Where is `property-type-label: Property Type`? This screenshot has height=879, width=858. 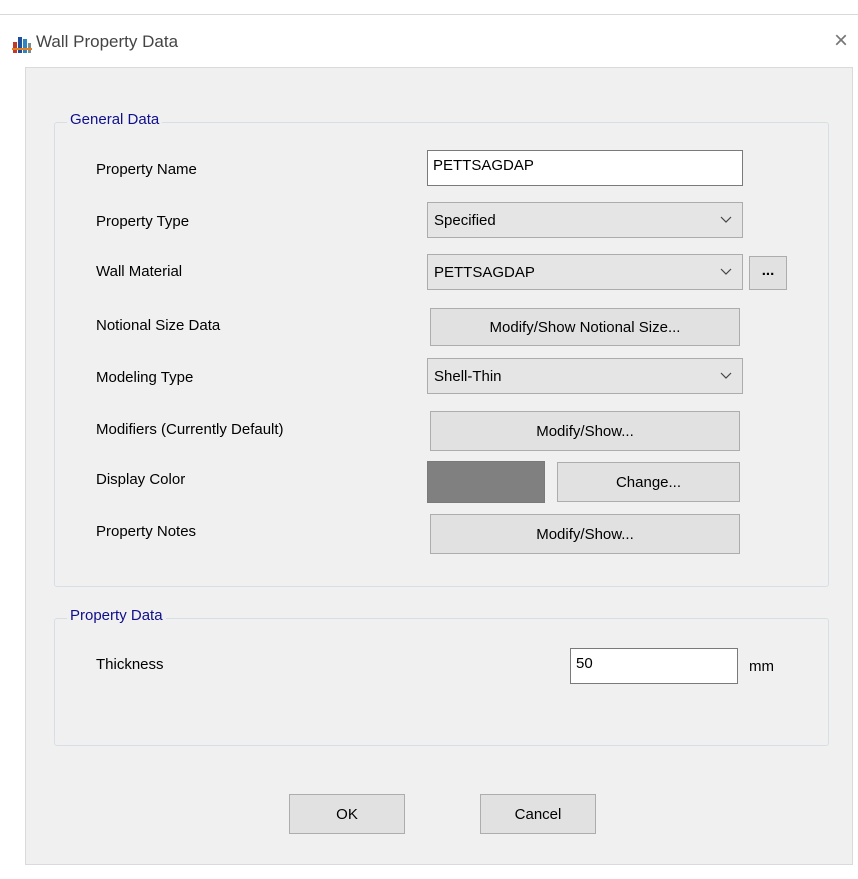
property-type-label: Property Type is located at coordinates (143, 221).